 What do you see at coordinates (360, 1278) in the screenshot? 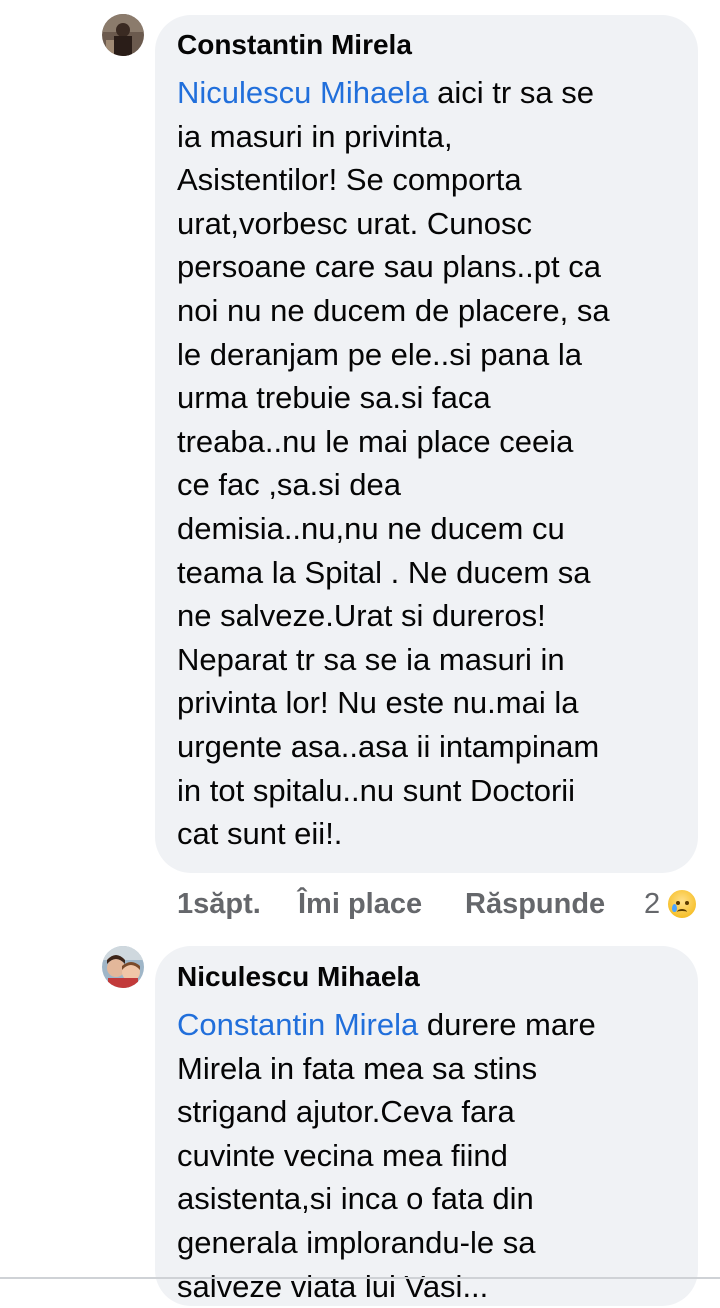
I see `bottom-divider` at bounding box center [360, 1278].